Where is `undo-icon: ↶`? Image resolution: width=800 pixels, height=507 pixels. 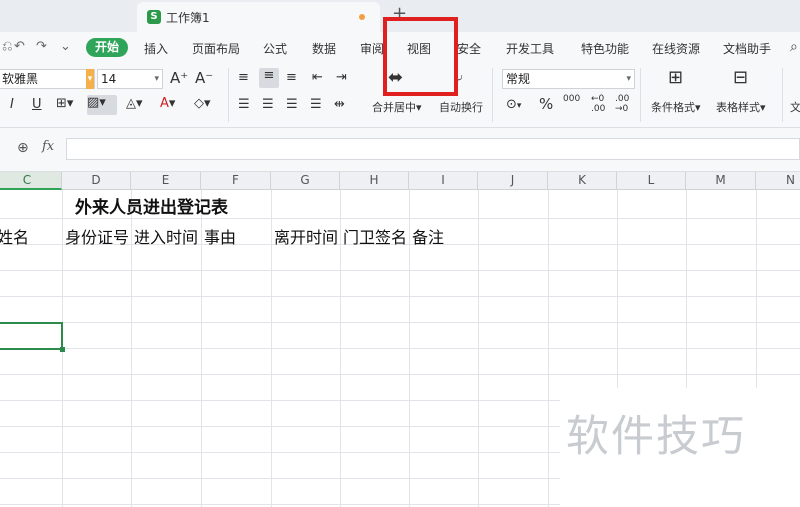 undo-icon: ↶ is located at coordinates (19, 46).